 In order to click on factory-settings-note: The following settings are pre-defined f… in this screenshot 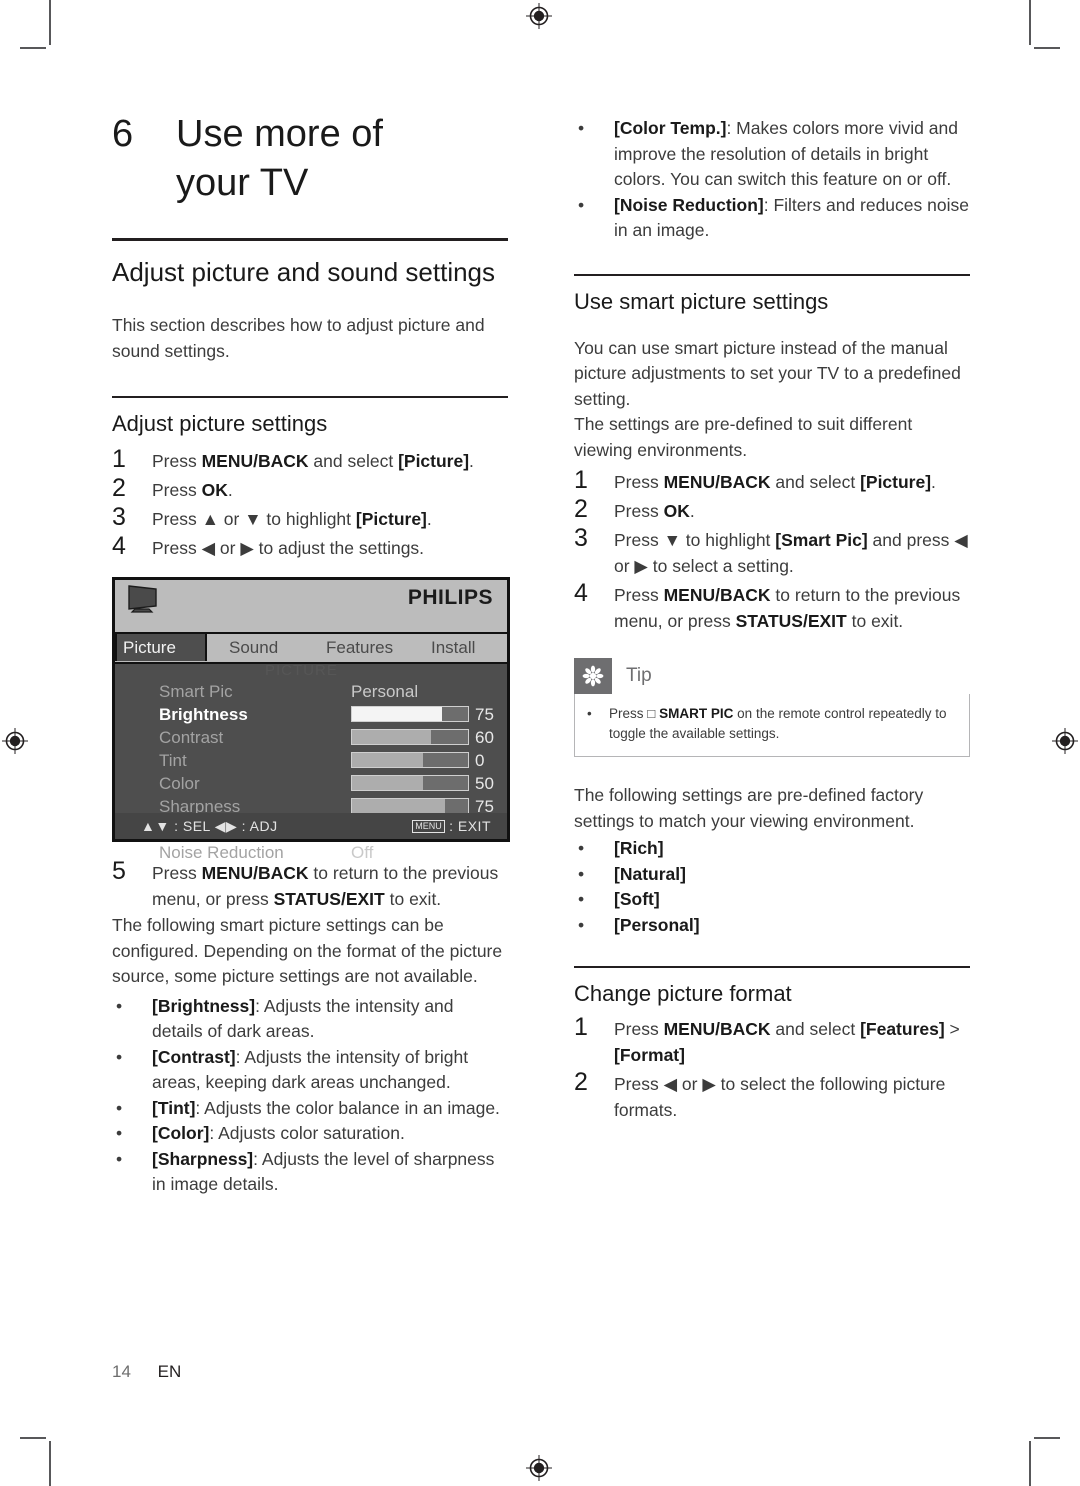, I will do `click(749, 808)`.